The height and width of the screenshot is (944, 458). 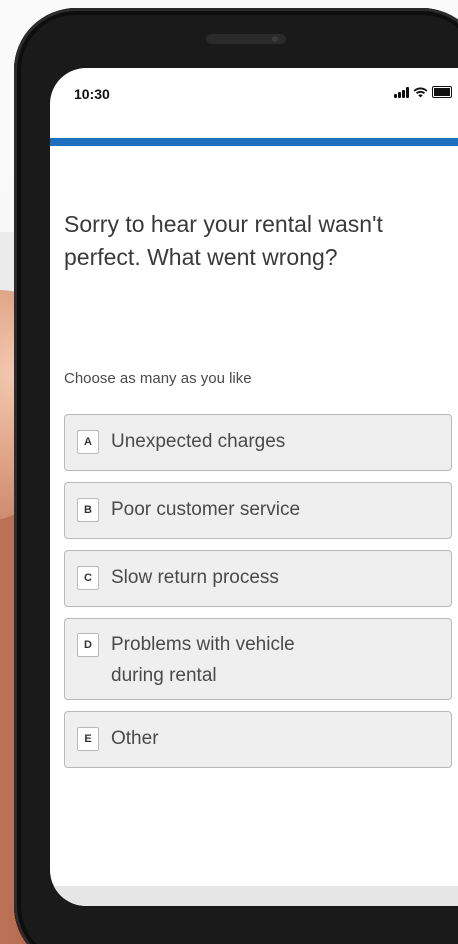 I want to click on option-unexpected-charges: A Unexpected charges, so click(x=258, y=442).